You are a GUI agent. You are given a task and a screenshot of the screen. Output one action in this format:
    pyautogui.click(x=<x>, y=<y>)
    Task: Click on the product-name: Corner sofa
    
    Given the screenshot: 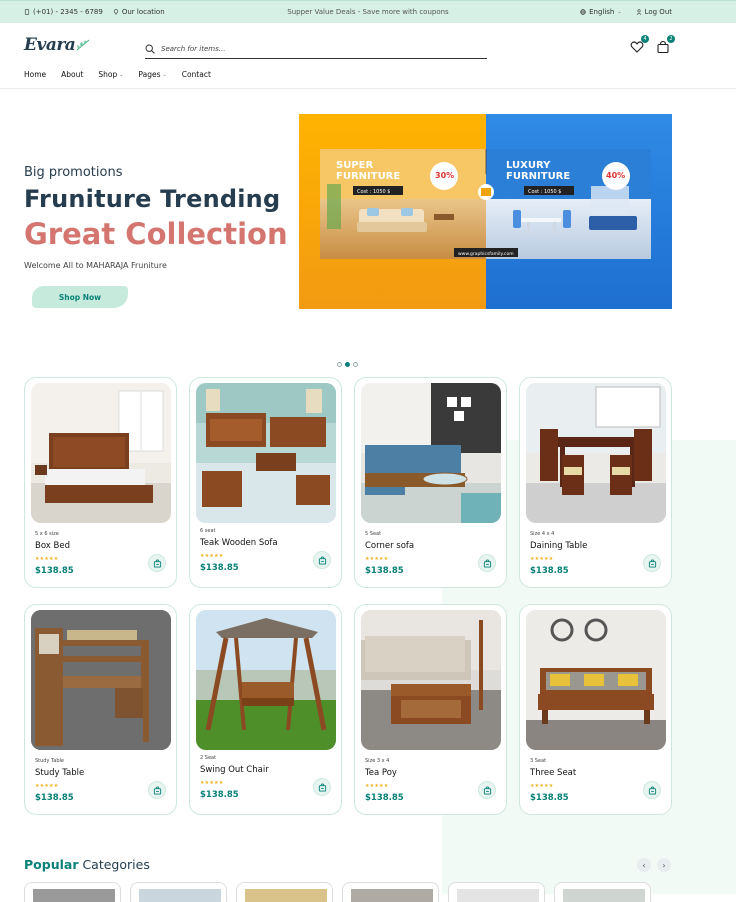 What is the action you would take?
    pyautogui.click(x=389, y=546)
    